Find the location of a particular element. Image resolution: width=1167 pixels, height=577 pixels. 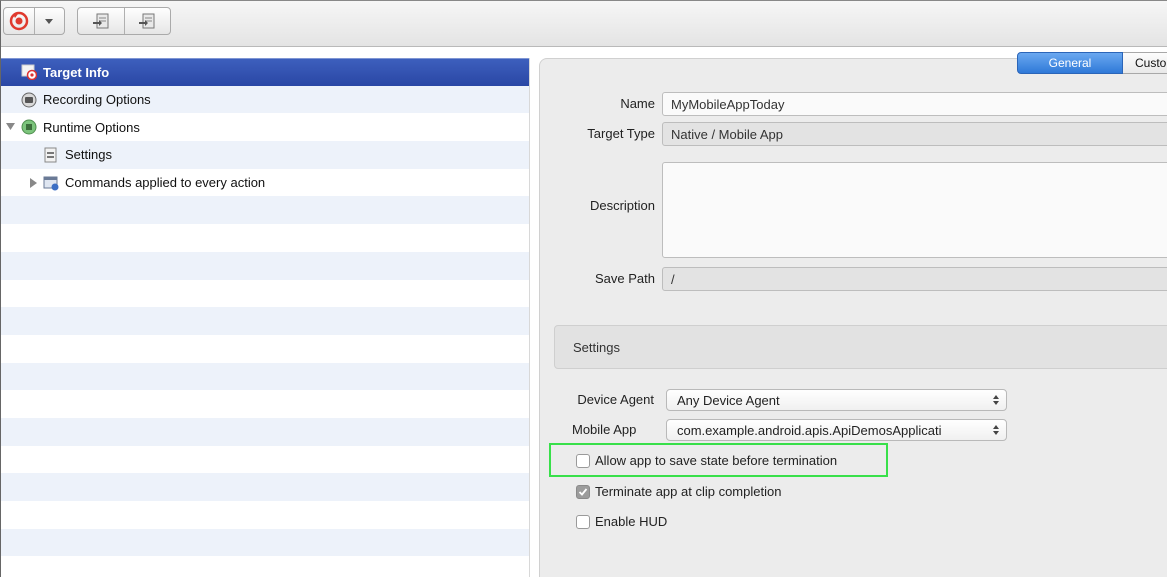

device-agent-label: Device Agent is located at coordinates (615, 399).